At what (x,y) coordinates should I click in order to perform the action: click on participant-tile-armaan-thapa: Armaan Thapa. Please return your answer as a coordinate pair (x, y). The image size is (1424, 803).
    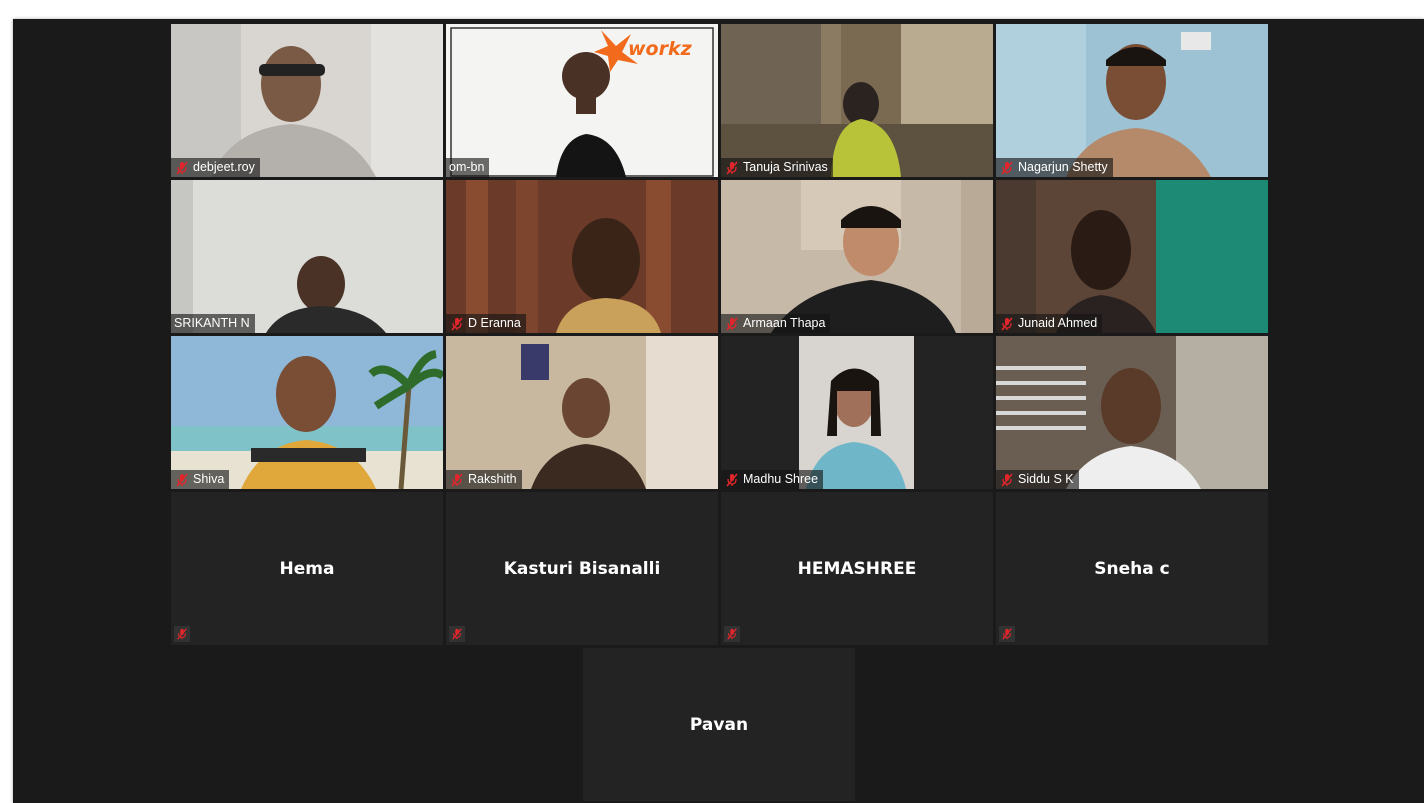
    Looking at the image, I should click on (857, 256).